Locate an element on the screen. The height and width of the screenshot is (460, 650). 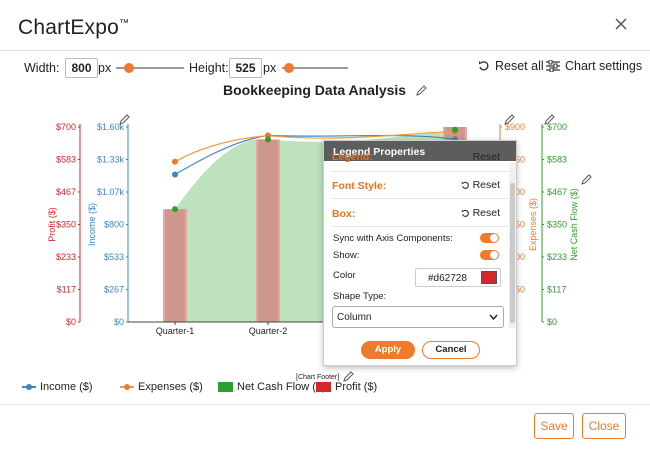
net_cash_flow-axis-label: Net Cash Flow ($) is located at coordinates (574, 224).